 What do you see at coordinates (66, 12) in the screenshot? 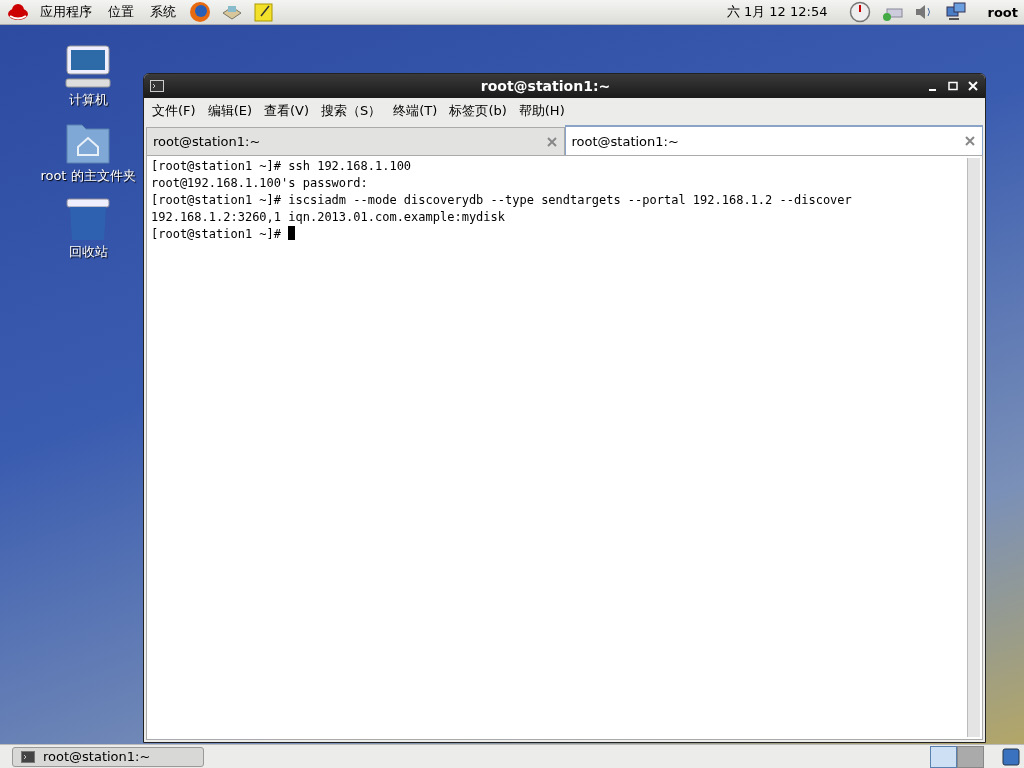
I see `panel-menu: 应用程序` at bounding box center [66, 12].